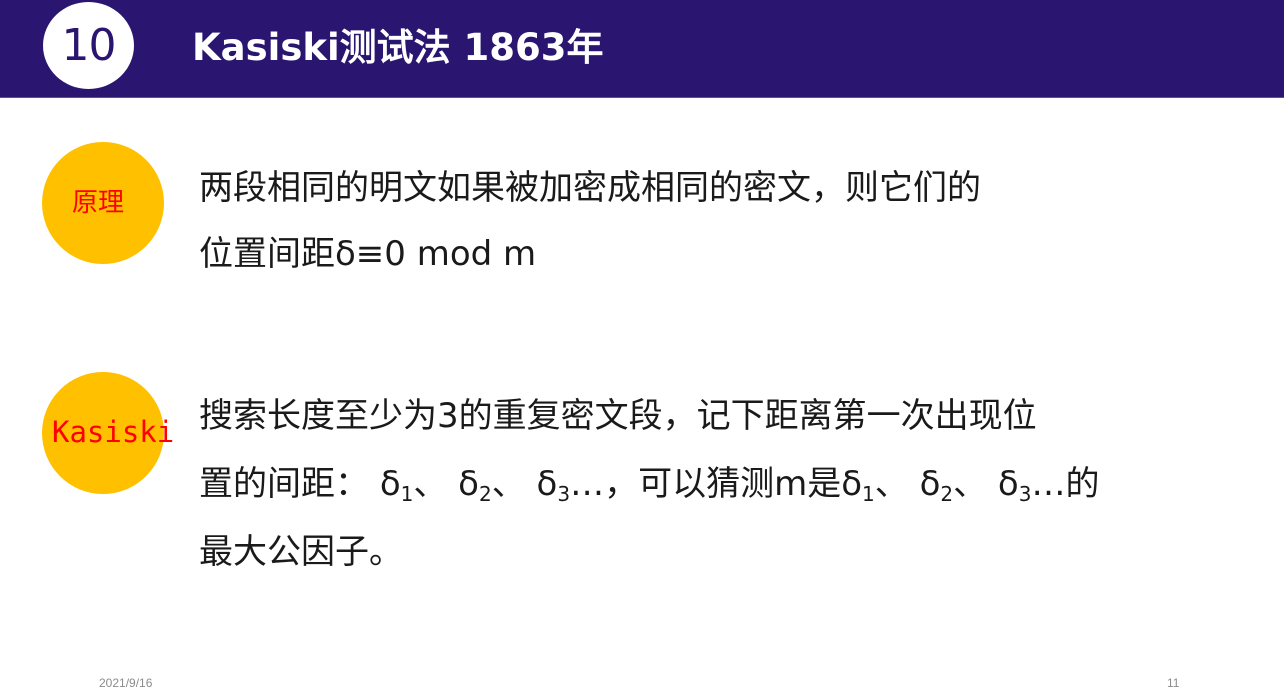  What do you see at coordinates (740, 484) in the screenshot?
I see `kasiski-line-2-middle: 可以猜测m是` at bounding box center [740, 484].